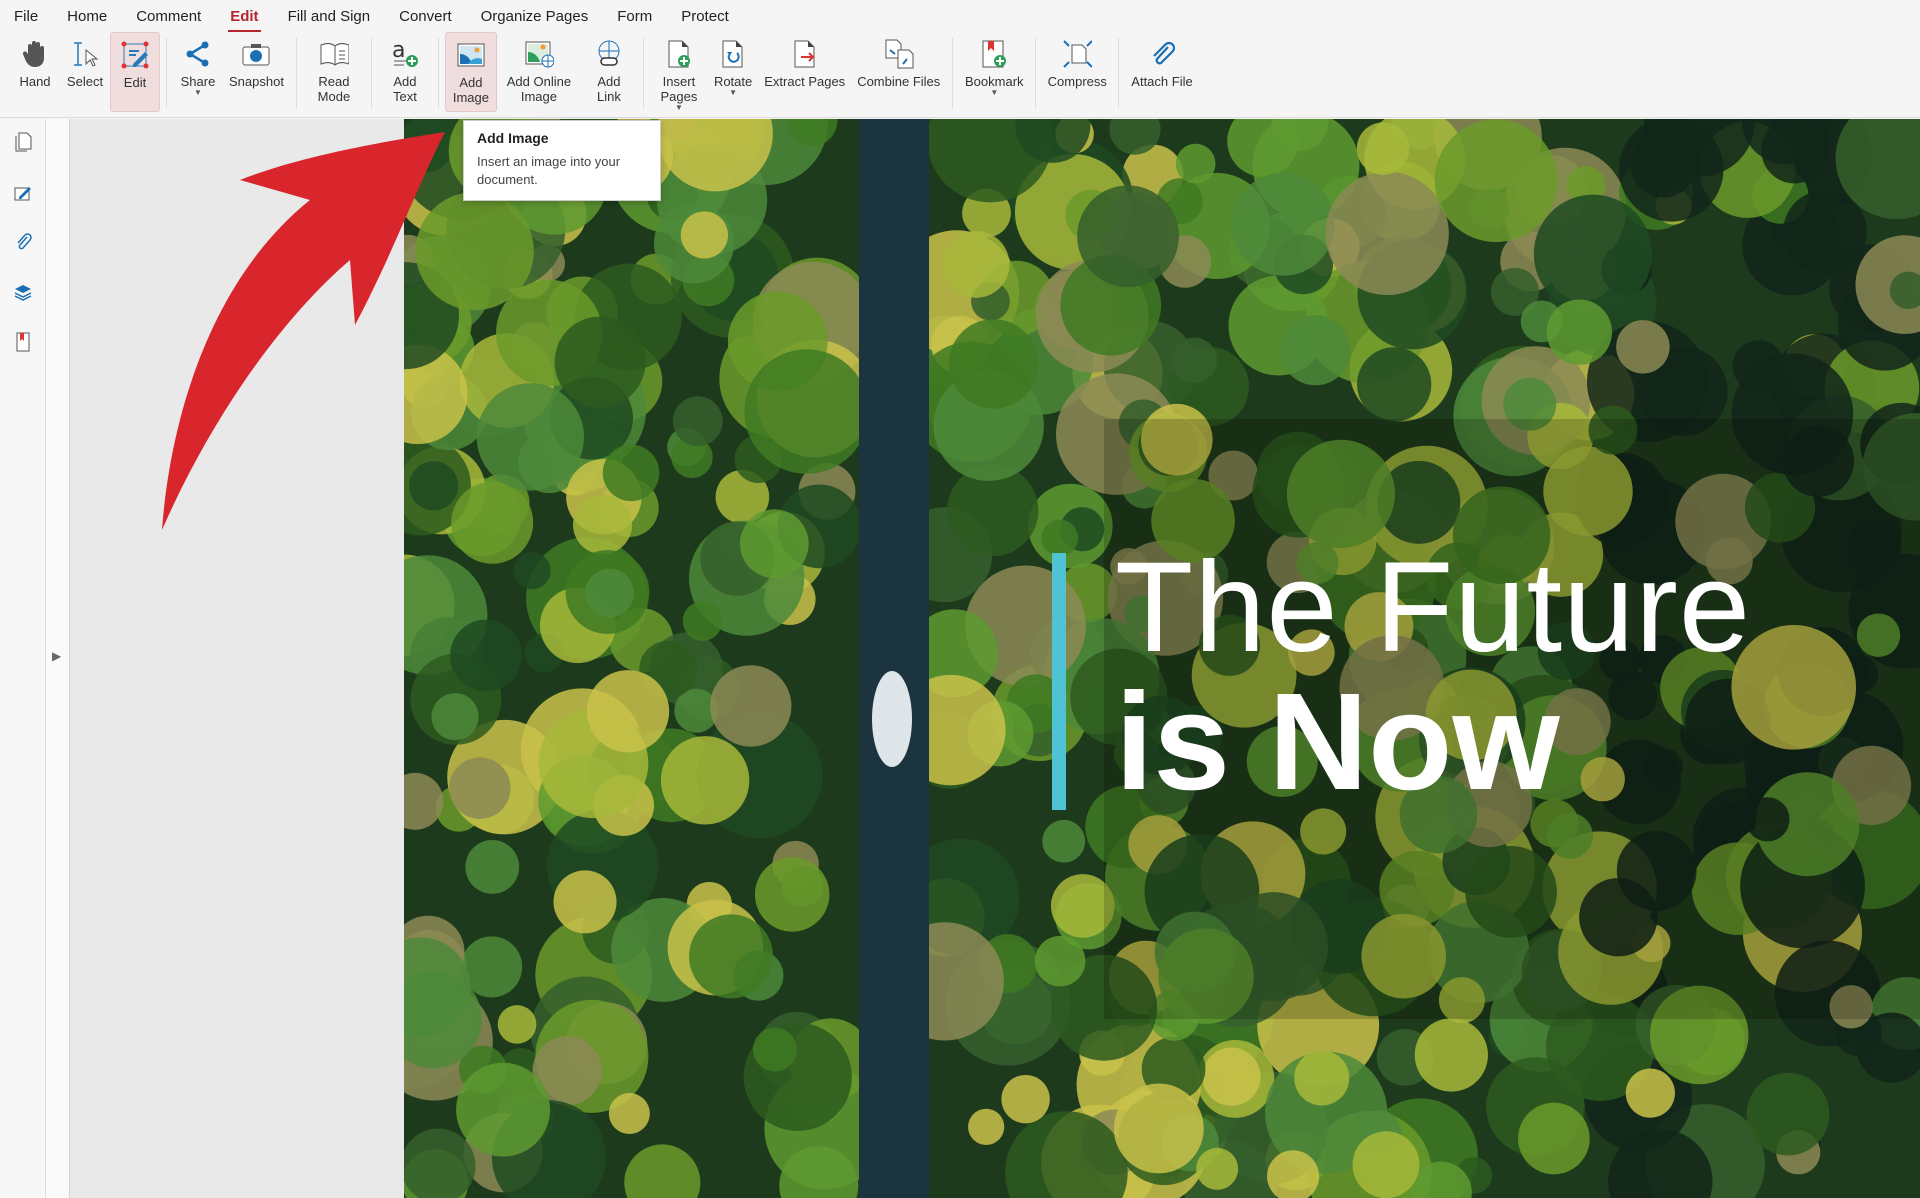  Describe the element at coordinates (135, 55) in the screenshot. I see `edit-icon` at that location.